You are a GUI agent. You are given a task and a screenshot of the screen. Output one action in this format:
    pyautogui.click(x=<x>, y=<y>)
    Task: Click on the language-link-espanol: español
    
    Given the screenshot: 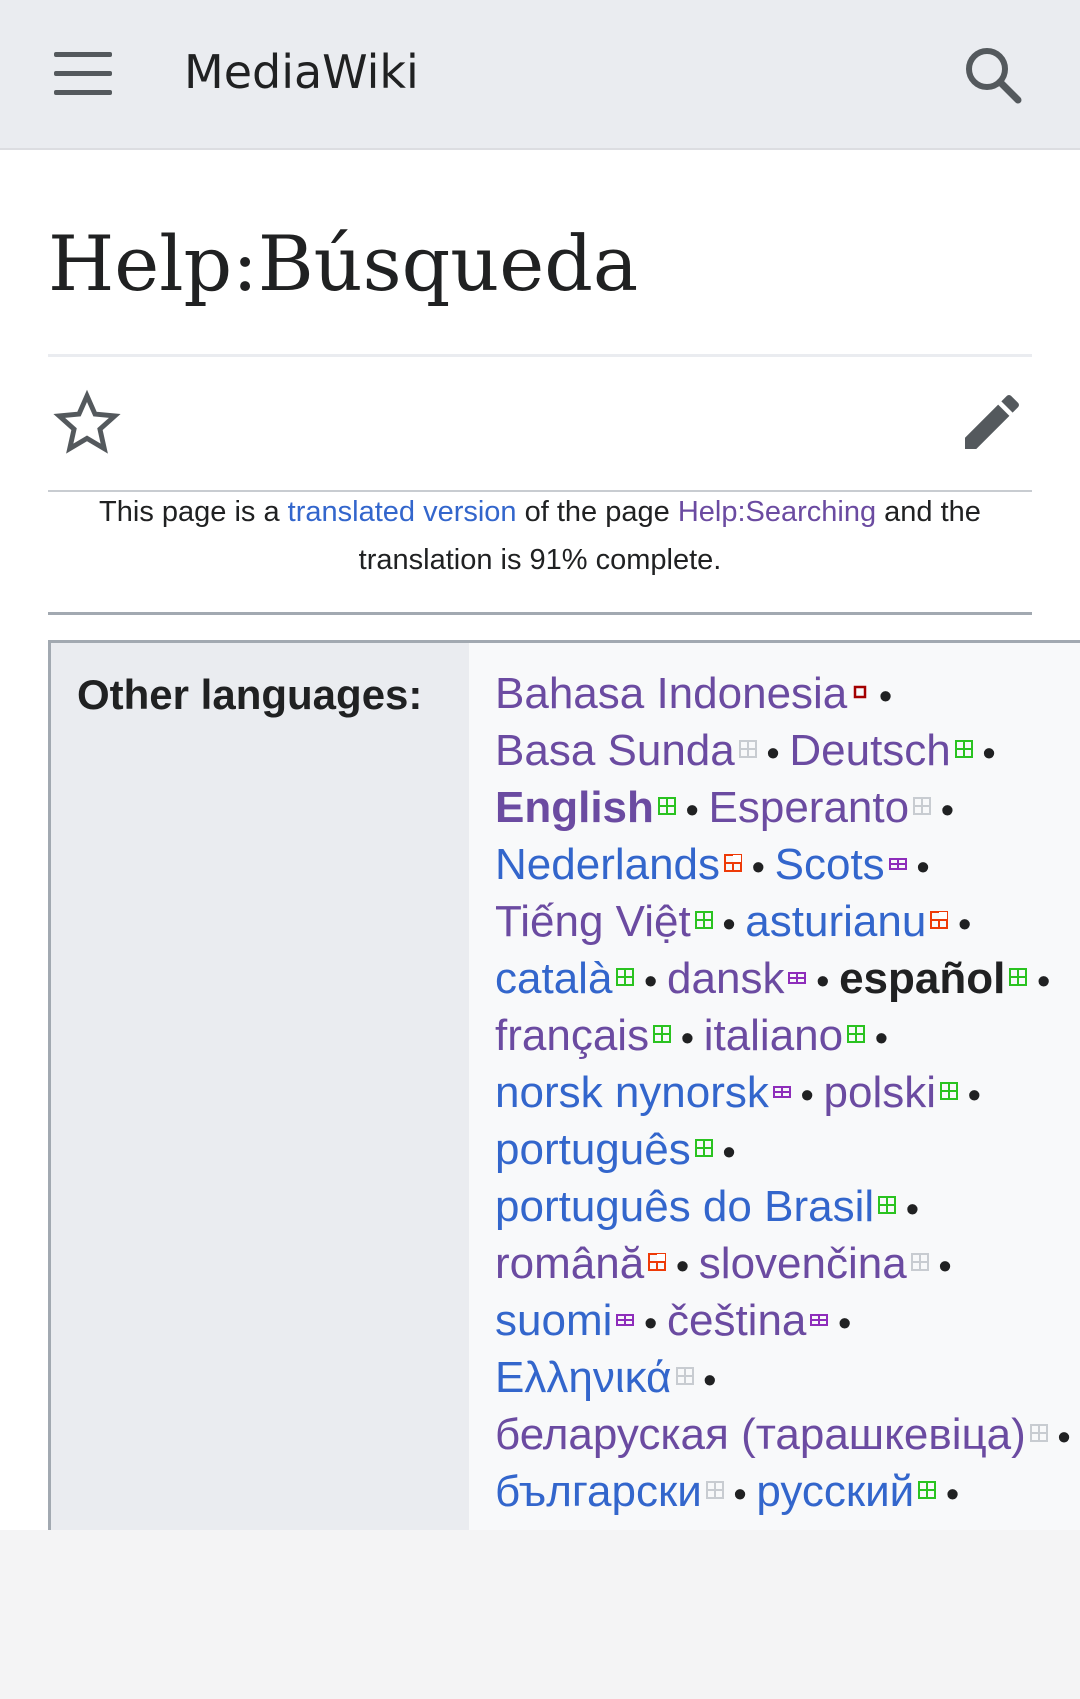 What is the action you would take?
    pyautogui.click(x=922, y=978)
    